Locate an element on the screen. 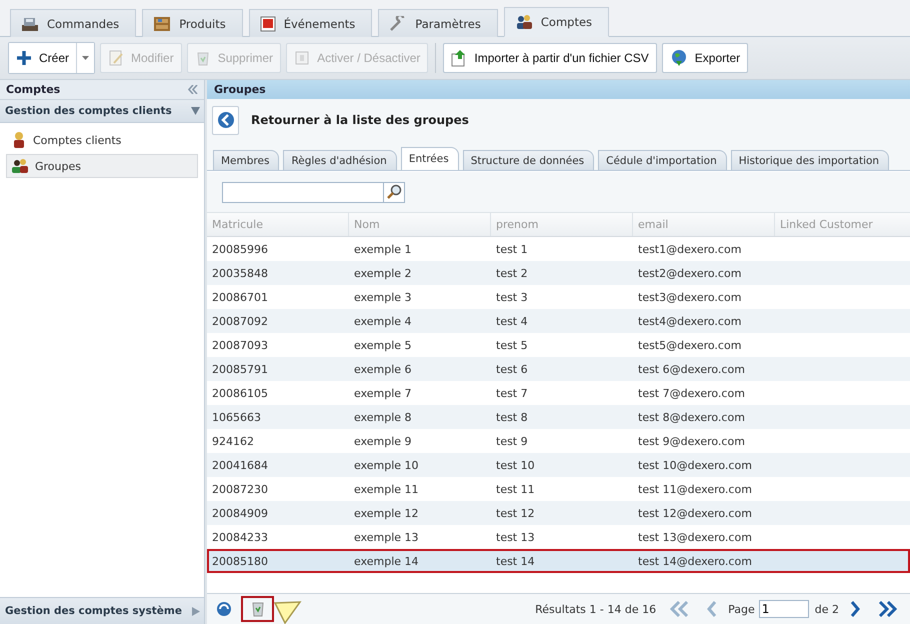 This screenshot has width=910, height=624. table-cell-text: exemple 4 is located at coordinates (383, 322).